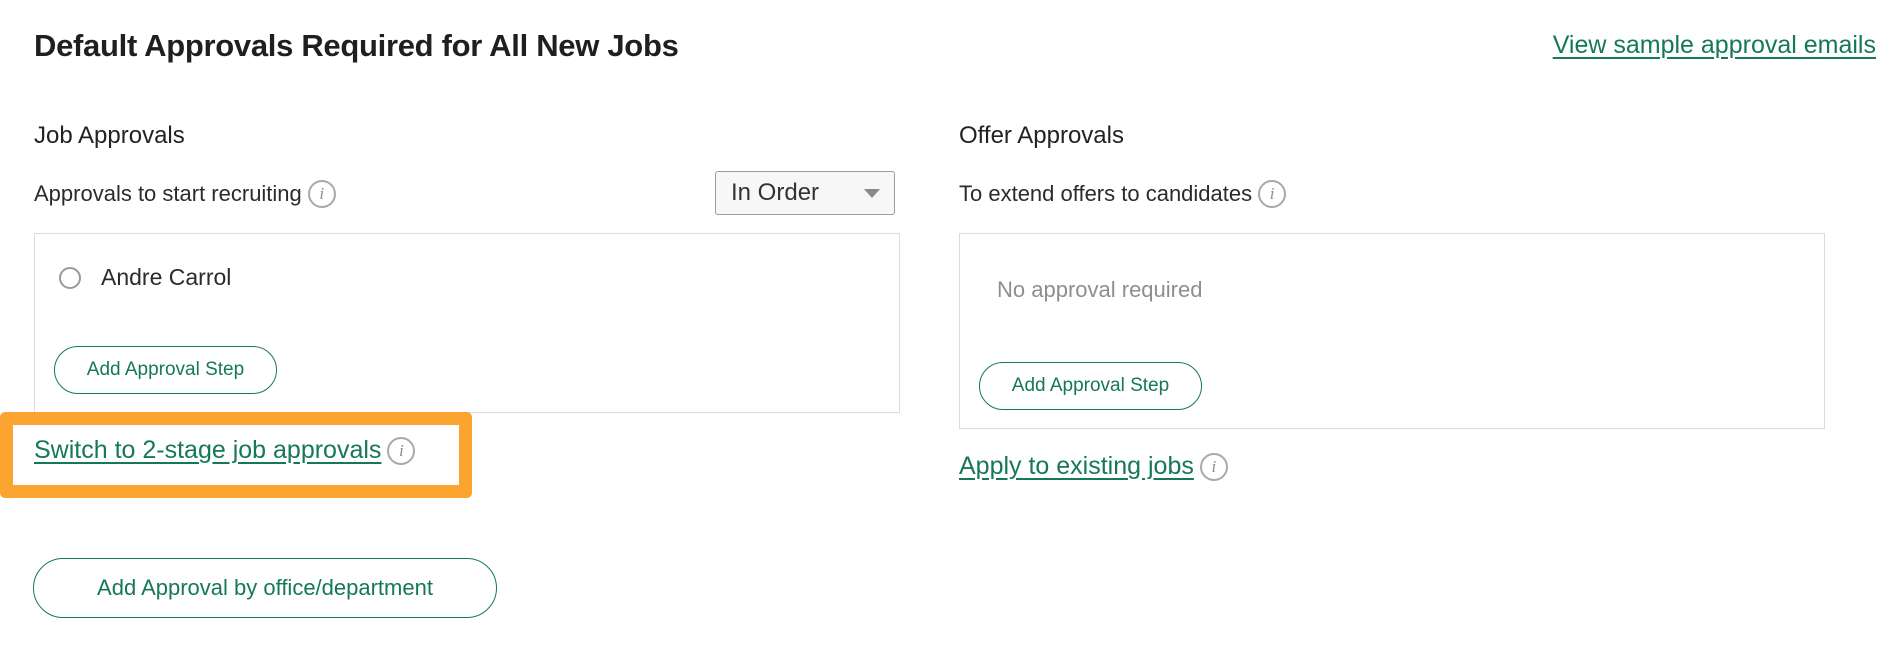 This screenshot has width=1900, height=660. Describe the element at coordinates (1106, 193) in the screenshot. I see `offer-approvals-subtitle: To extend offers to candidates` at that location.